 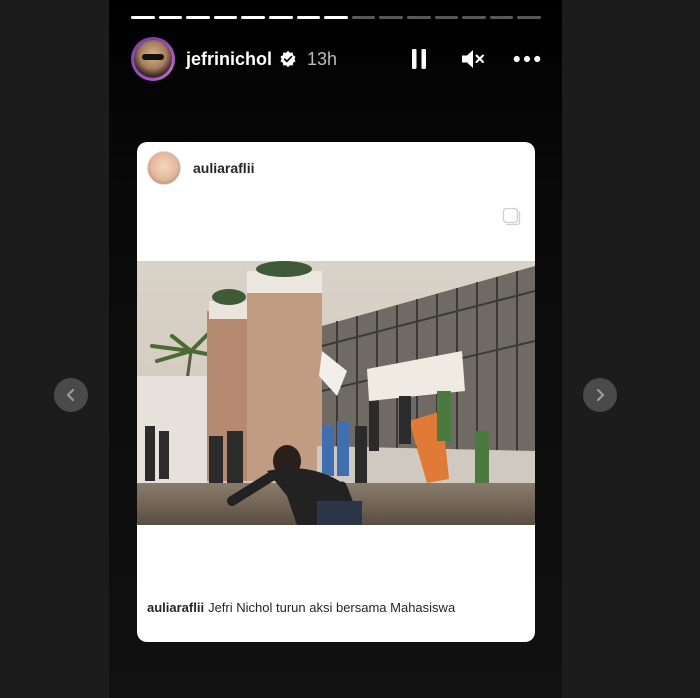 I want to click on shared-post-avatar, so click(x=164, y=168).